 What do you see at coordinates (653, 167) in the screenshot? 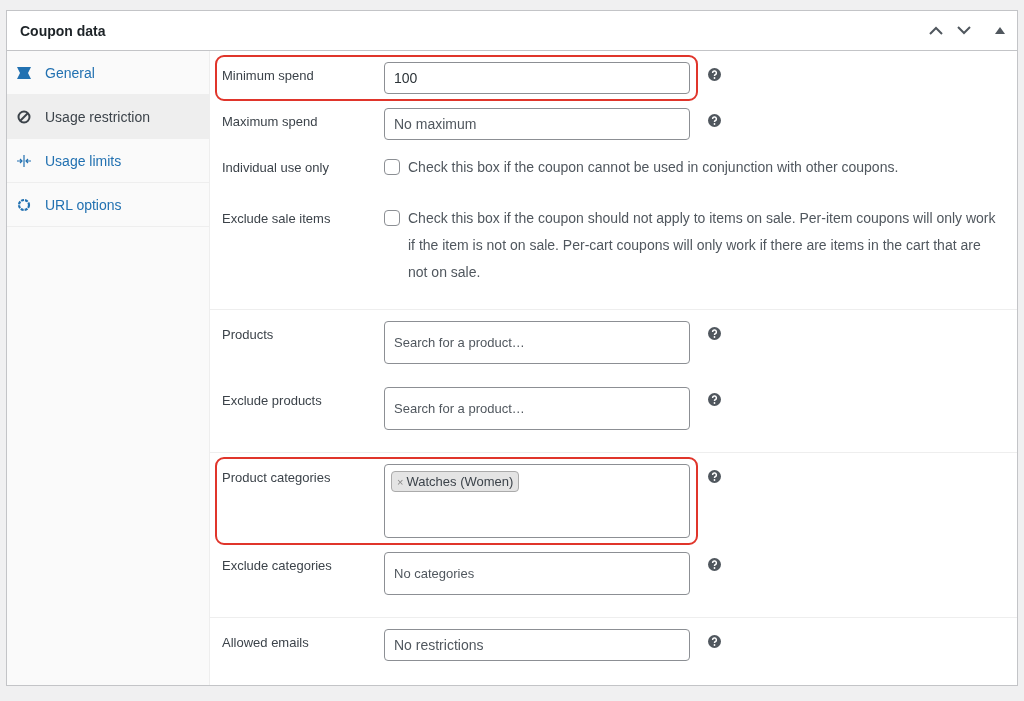
I see `checkbox-description: Check this box if the coupon cannot be used in conjunction with other coupons.` at bounding box center [653, 167].